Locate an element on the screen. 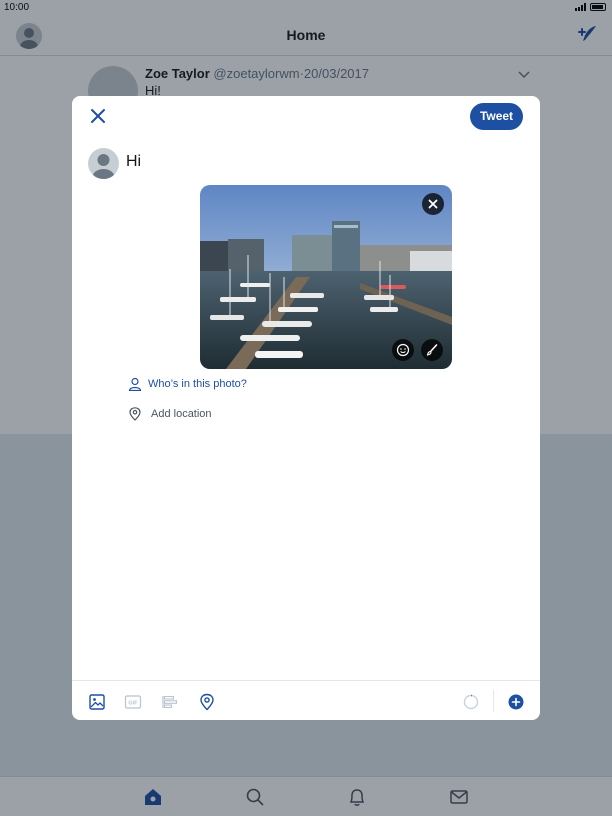 This screenshot has width=612, height=816. gif-icon: GIF is located at coordinates (133, 702).